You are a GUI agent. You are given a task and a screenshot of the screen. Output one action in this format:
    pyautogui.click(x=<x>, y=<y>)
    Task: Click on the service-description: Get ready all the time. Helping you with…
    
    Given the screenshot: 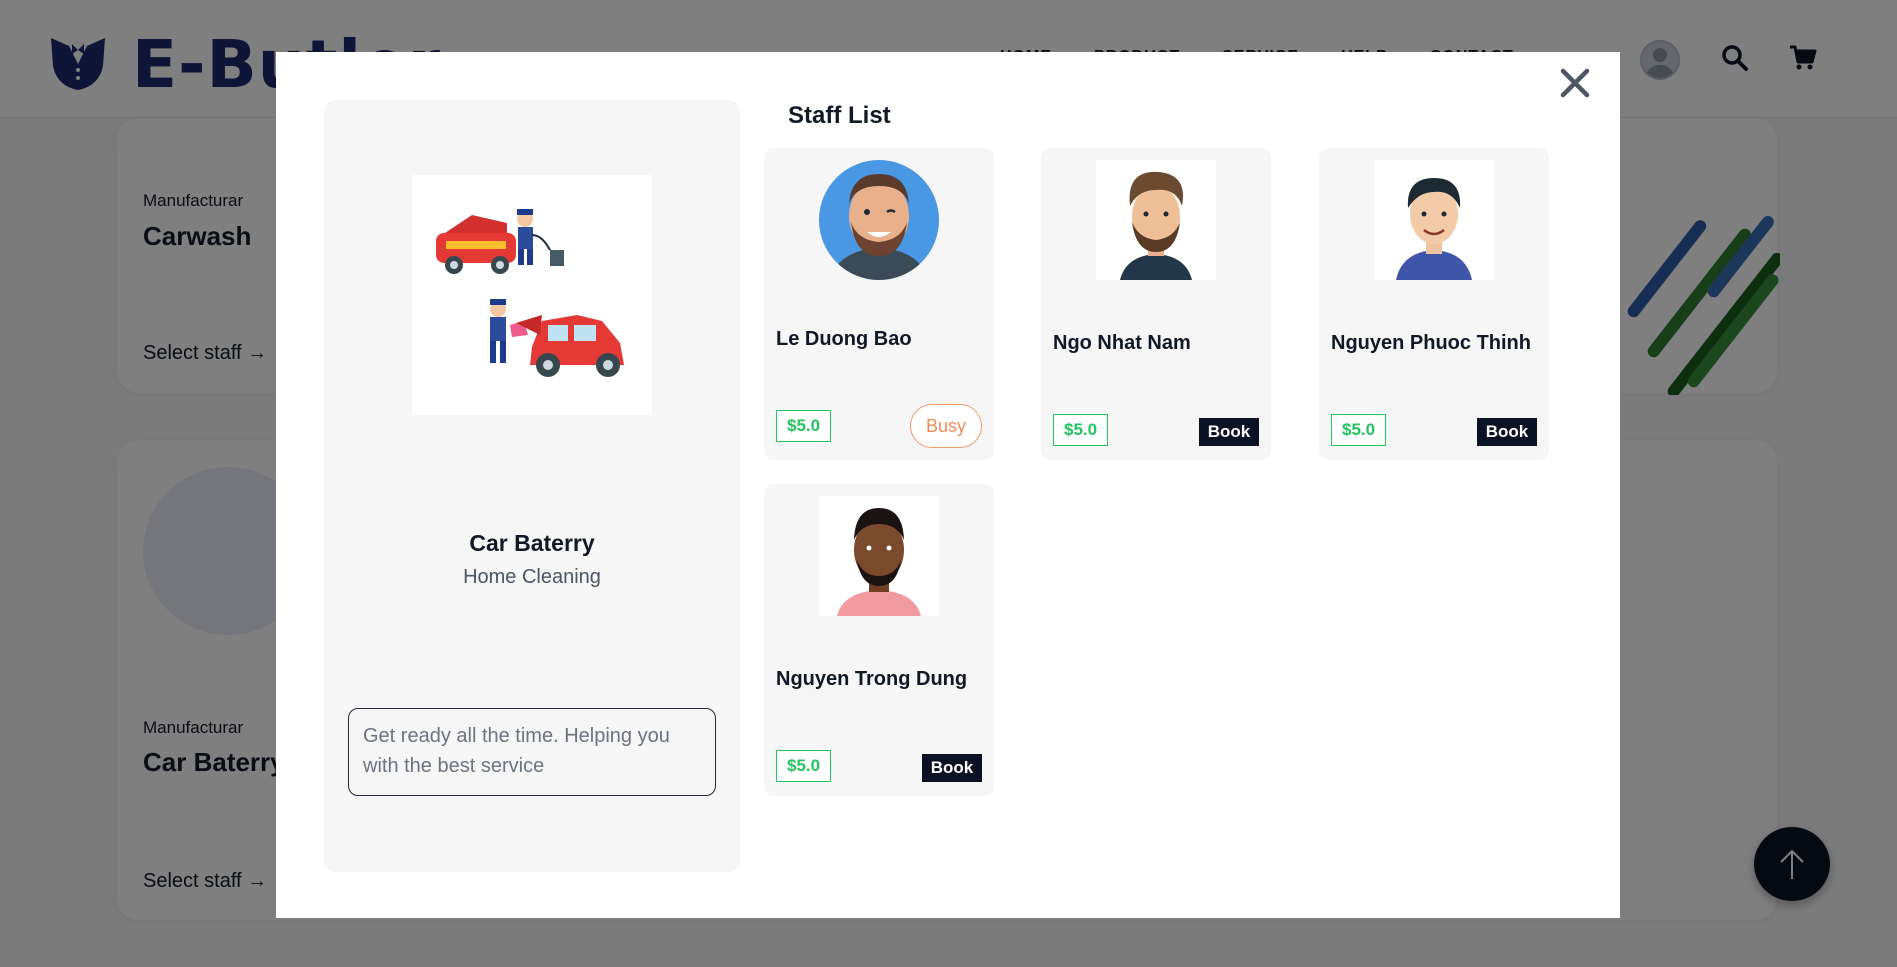 What is the action you would take?
    pyautogui.click(x=532, y=752)
    